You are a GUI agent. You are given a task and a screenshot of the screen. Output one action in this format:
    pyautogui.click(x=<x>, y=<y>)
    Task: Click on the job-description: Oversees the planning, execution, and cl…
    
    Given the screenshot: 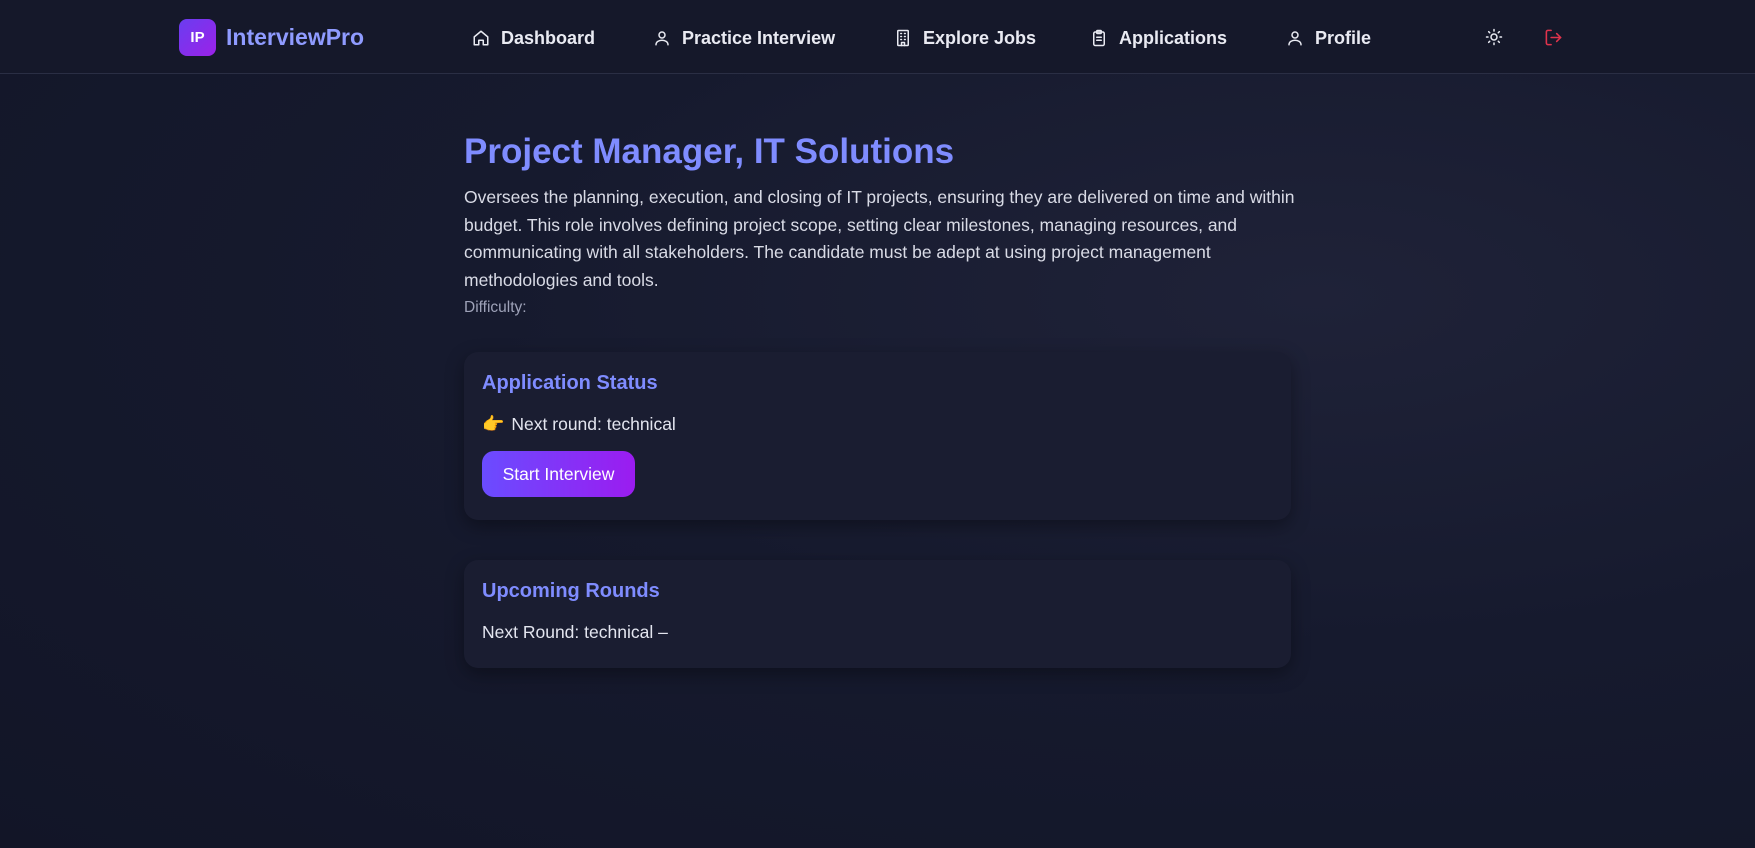 What is the action you would take?
    pyautogui.click(x=879, y=238)
    